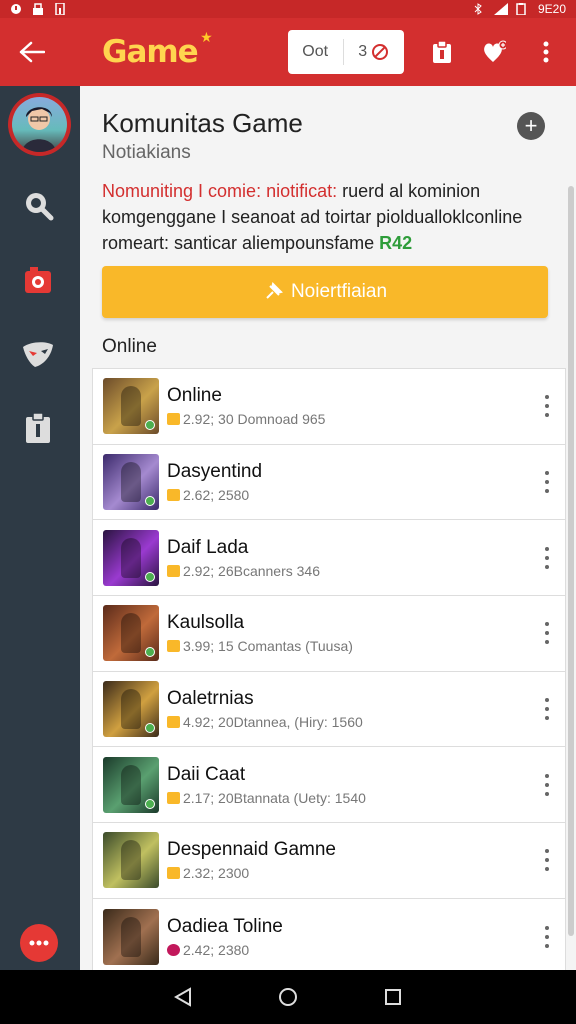 This screenshot has height=1024, width=576. I want to click on scrollbar, so click(571, 561).